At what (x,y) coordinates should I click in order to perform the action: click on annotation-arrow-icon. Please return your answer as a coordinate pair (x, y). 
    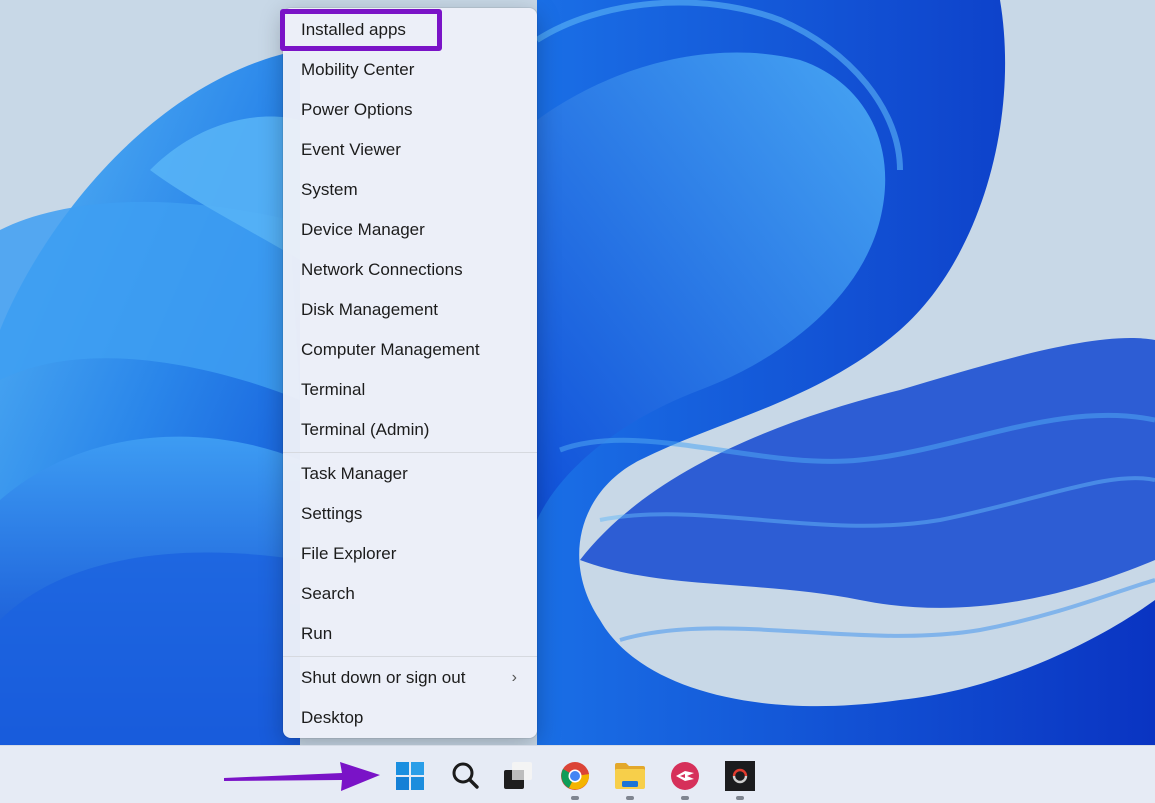
    Looking at the image, I should click on (302, 776).